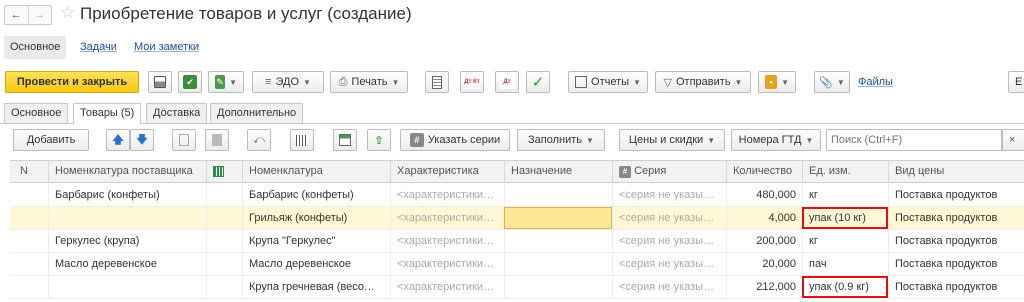 The image size is (1024, 302). What do you see at coordinates (184, 140) in the screenshot?
I see `copy-row-button` at bounding box center [184, 140].